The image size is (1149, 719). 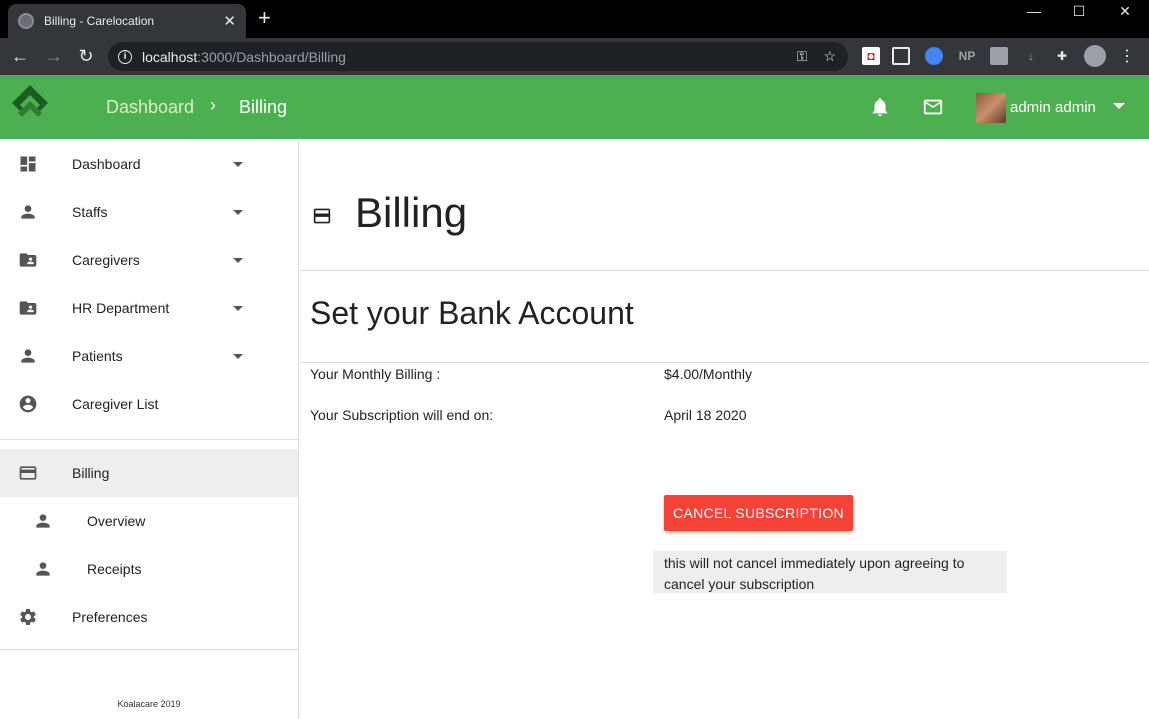 I want to click on address-bar: i localhost :3000/Dashboard/Billing ⚿ ☆, so click(x=478, y=56).